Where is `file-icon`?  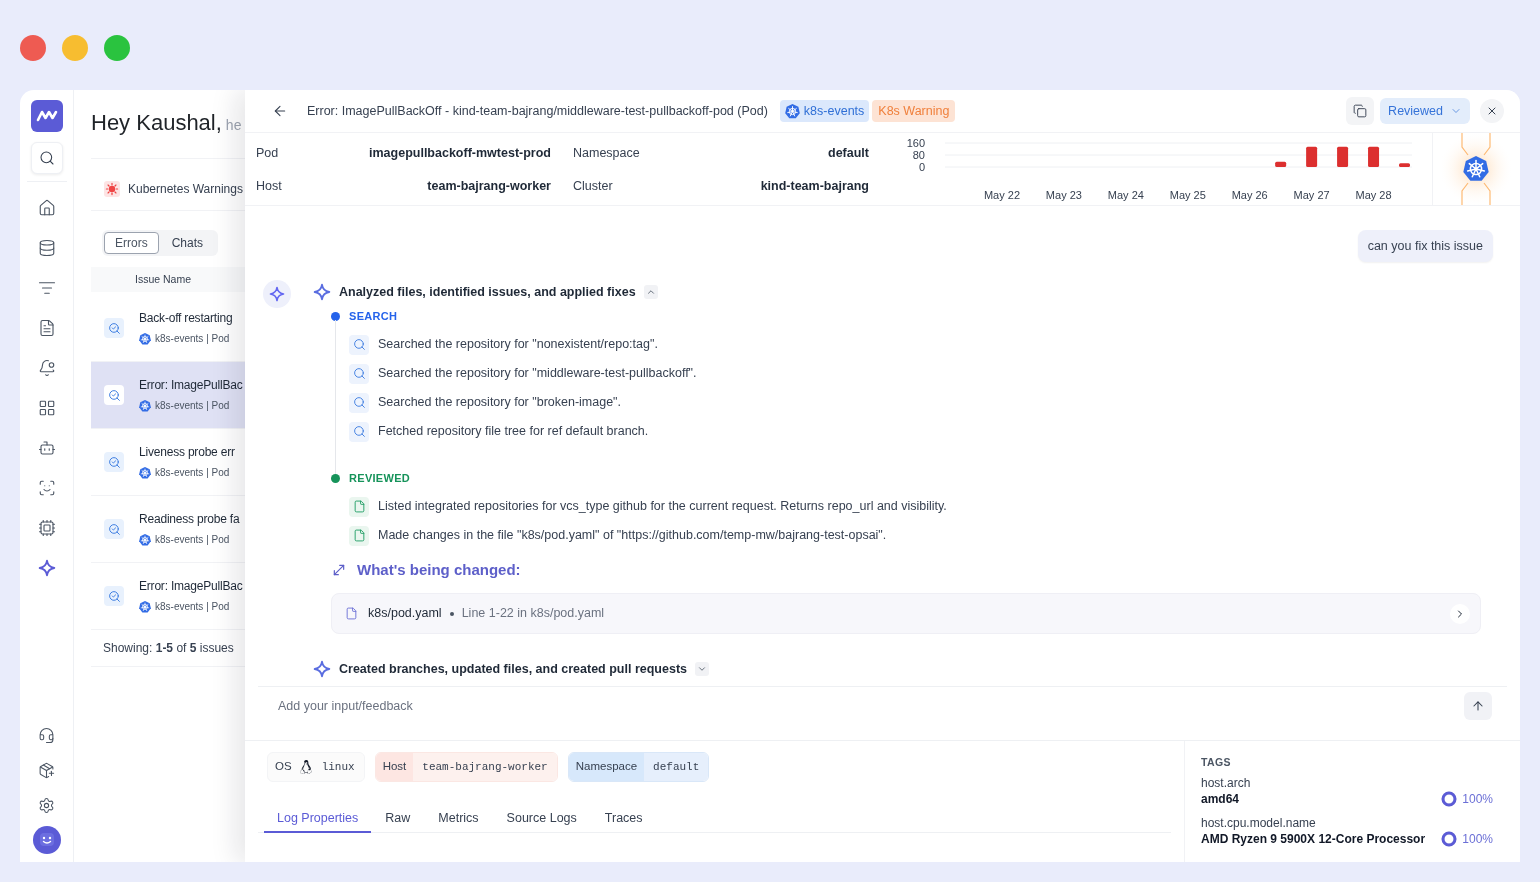
file-icon is located at coordinates (351, 613).